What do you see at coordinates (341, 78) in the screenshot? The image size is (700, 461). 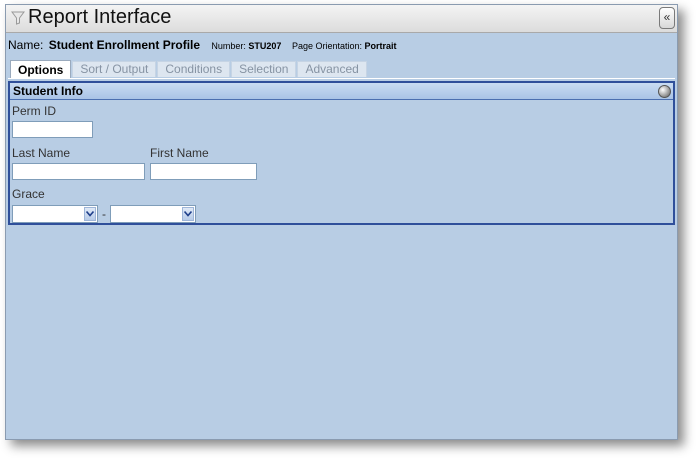 I see `tab-divider` at bounding box center [341, 78].